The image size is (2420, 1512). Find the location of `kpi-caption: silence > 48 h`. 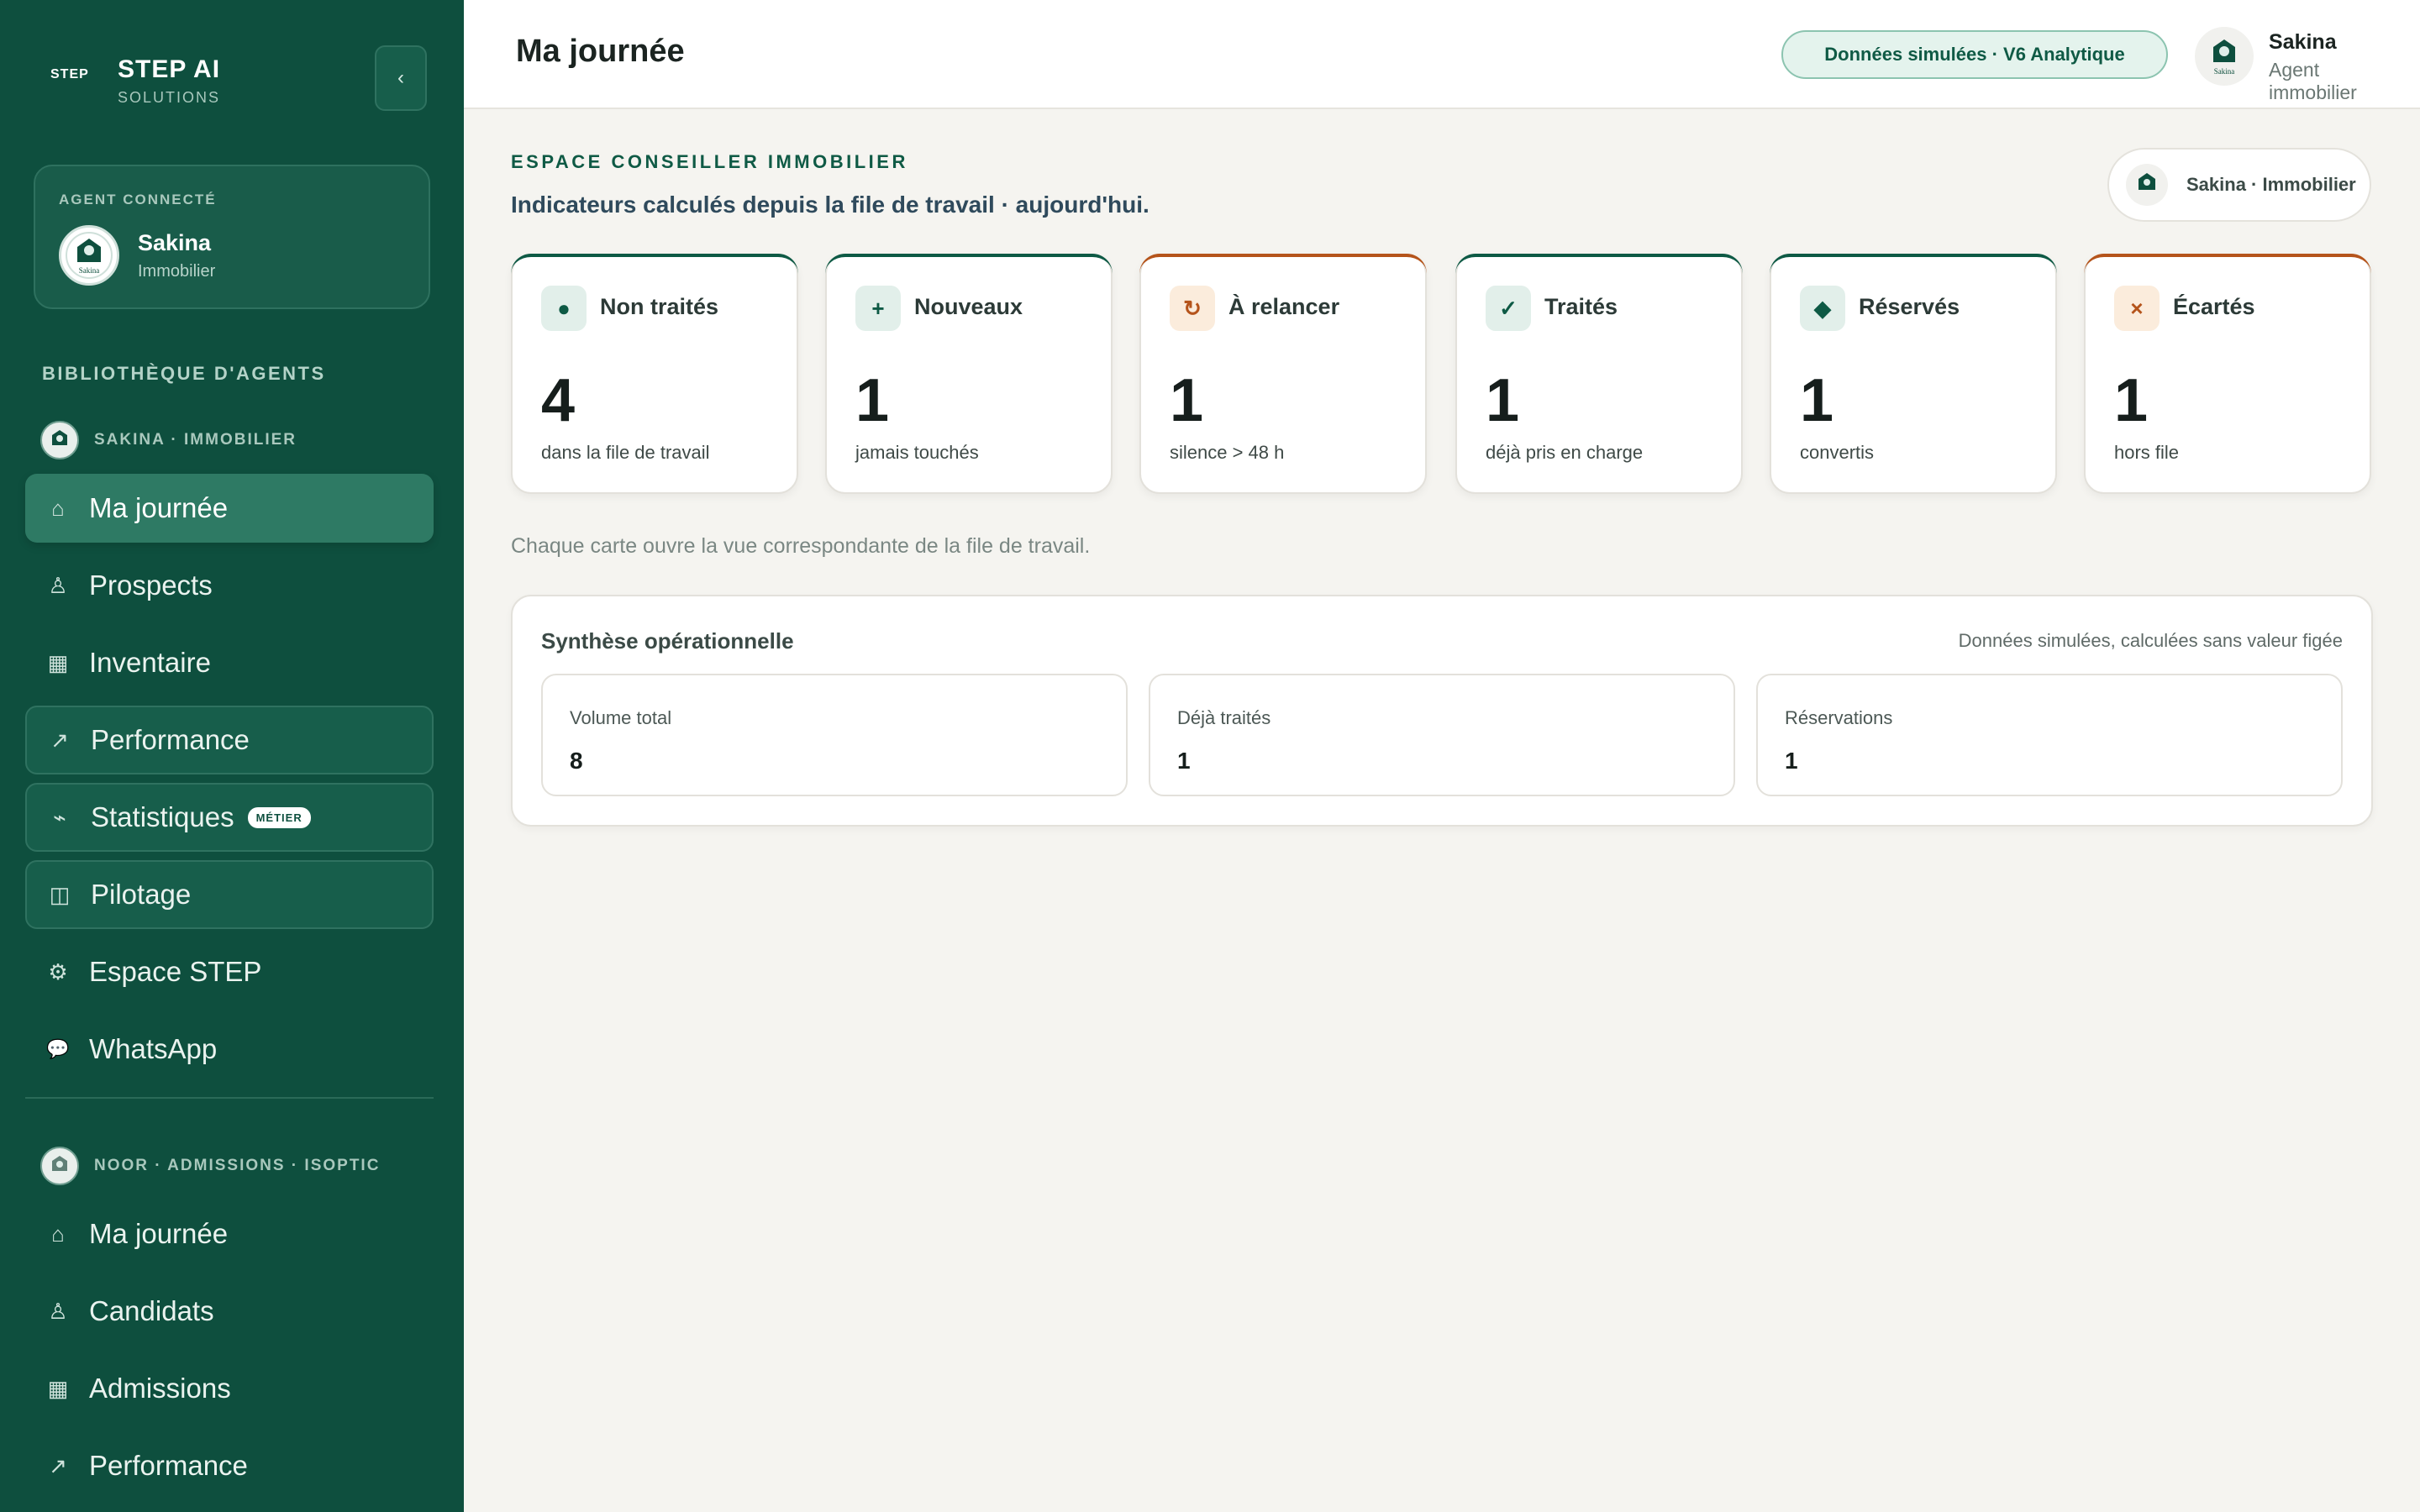

kpi-caption: silence > 48 h is located at coordinates (1227, 452).